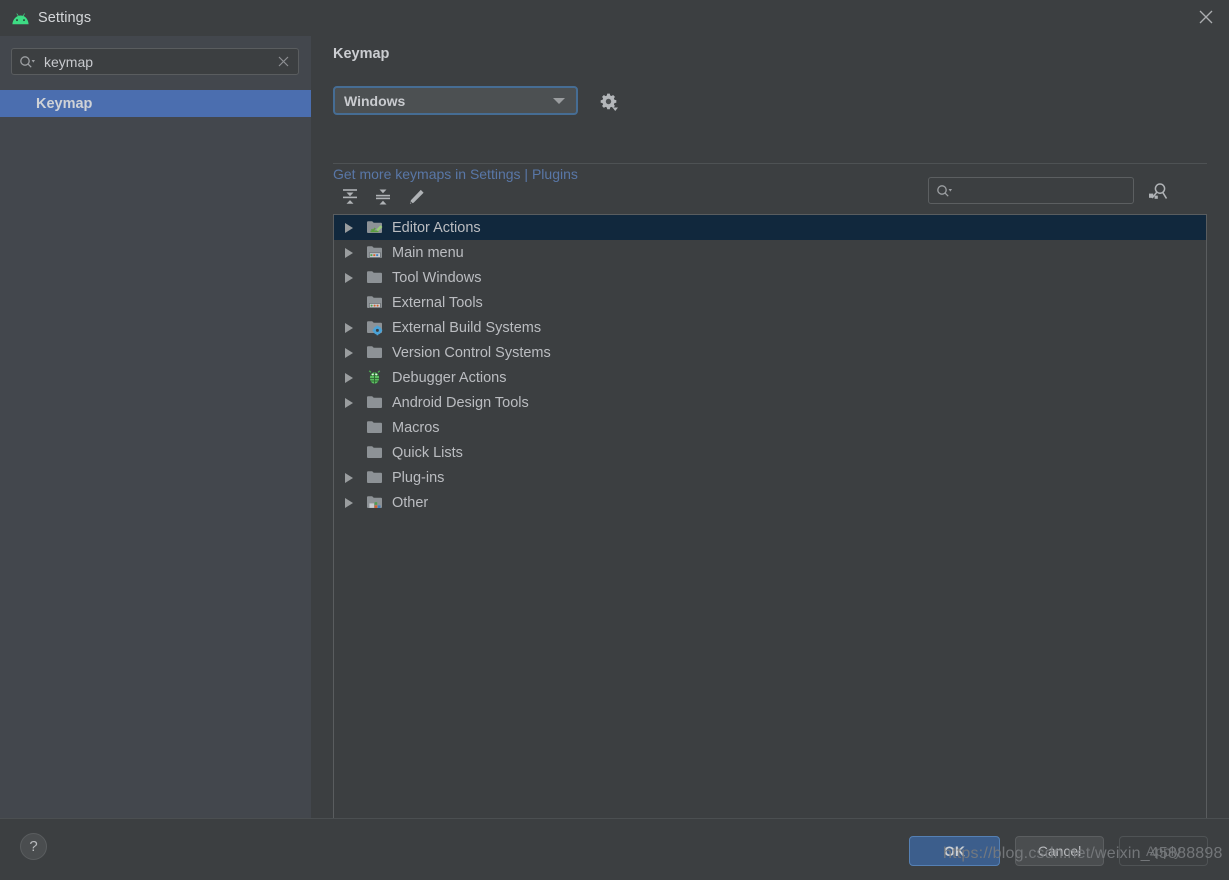  I want to click on section-divider, so click(770, 163).